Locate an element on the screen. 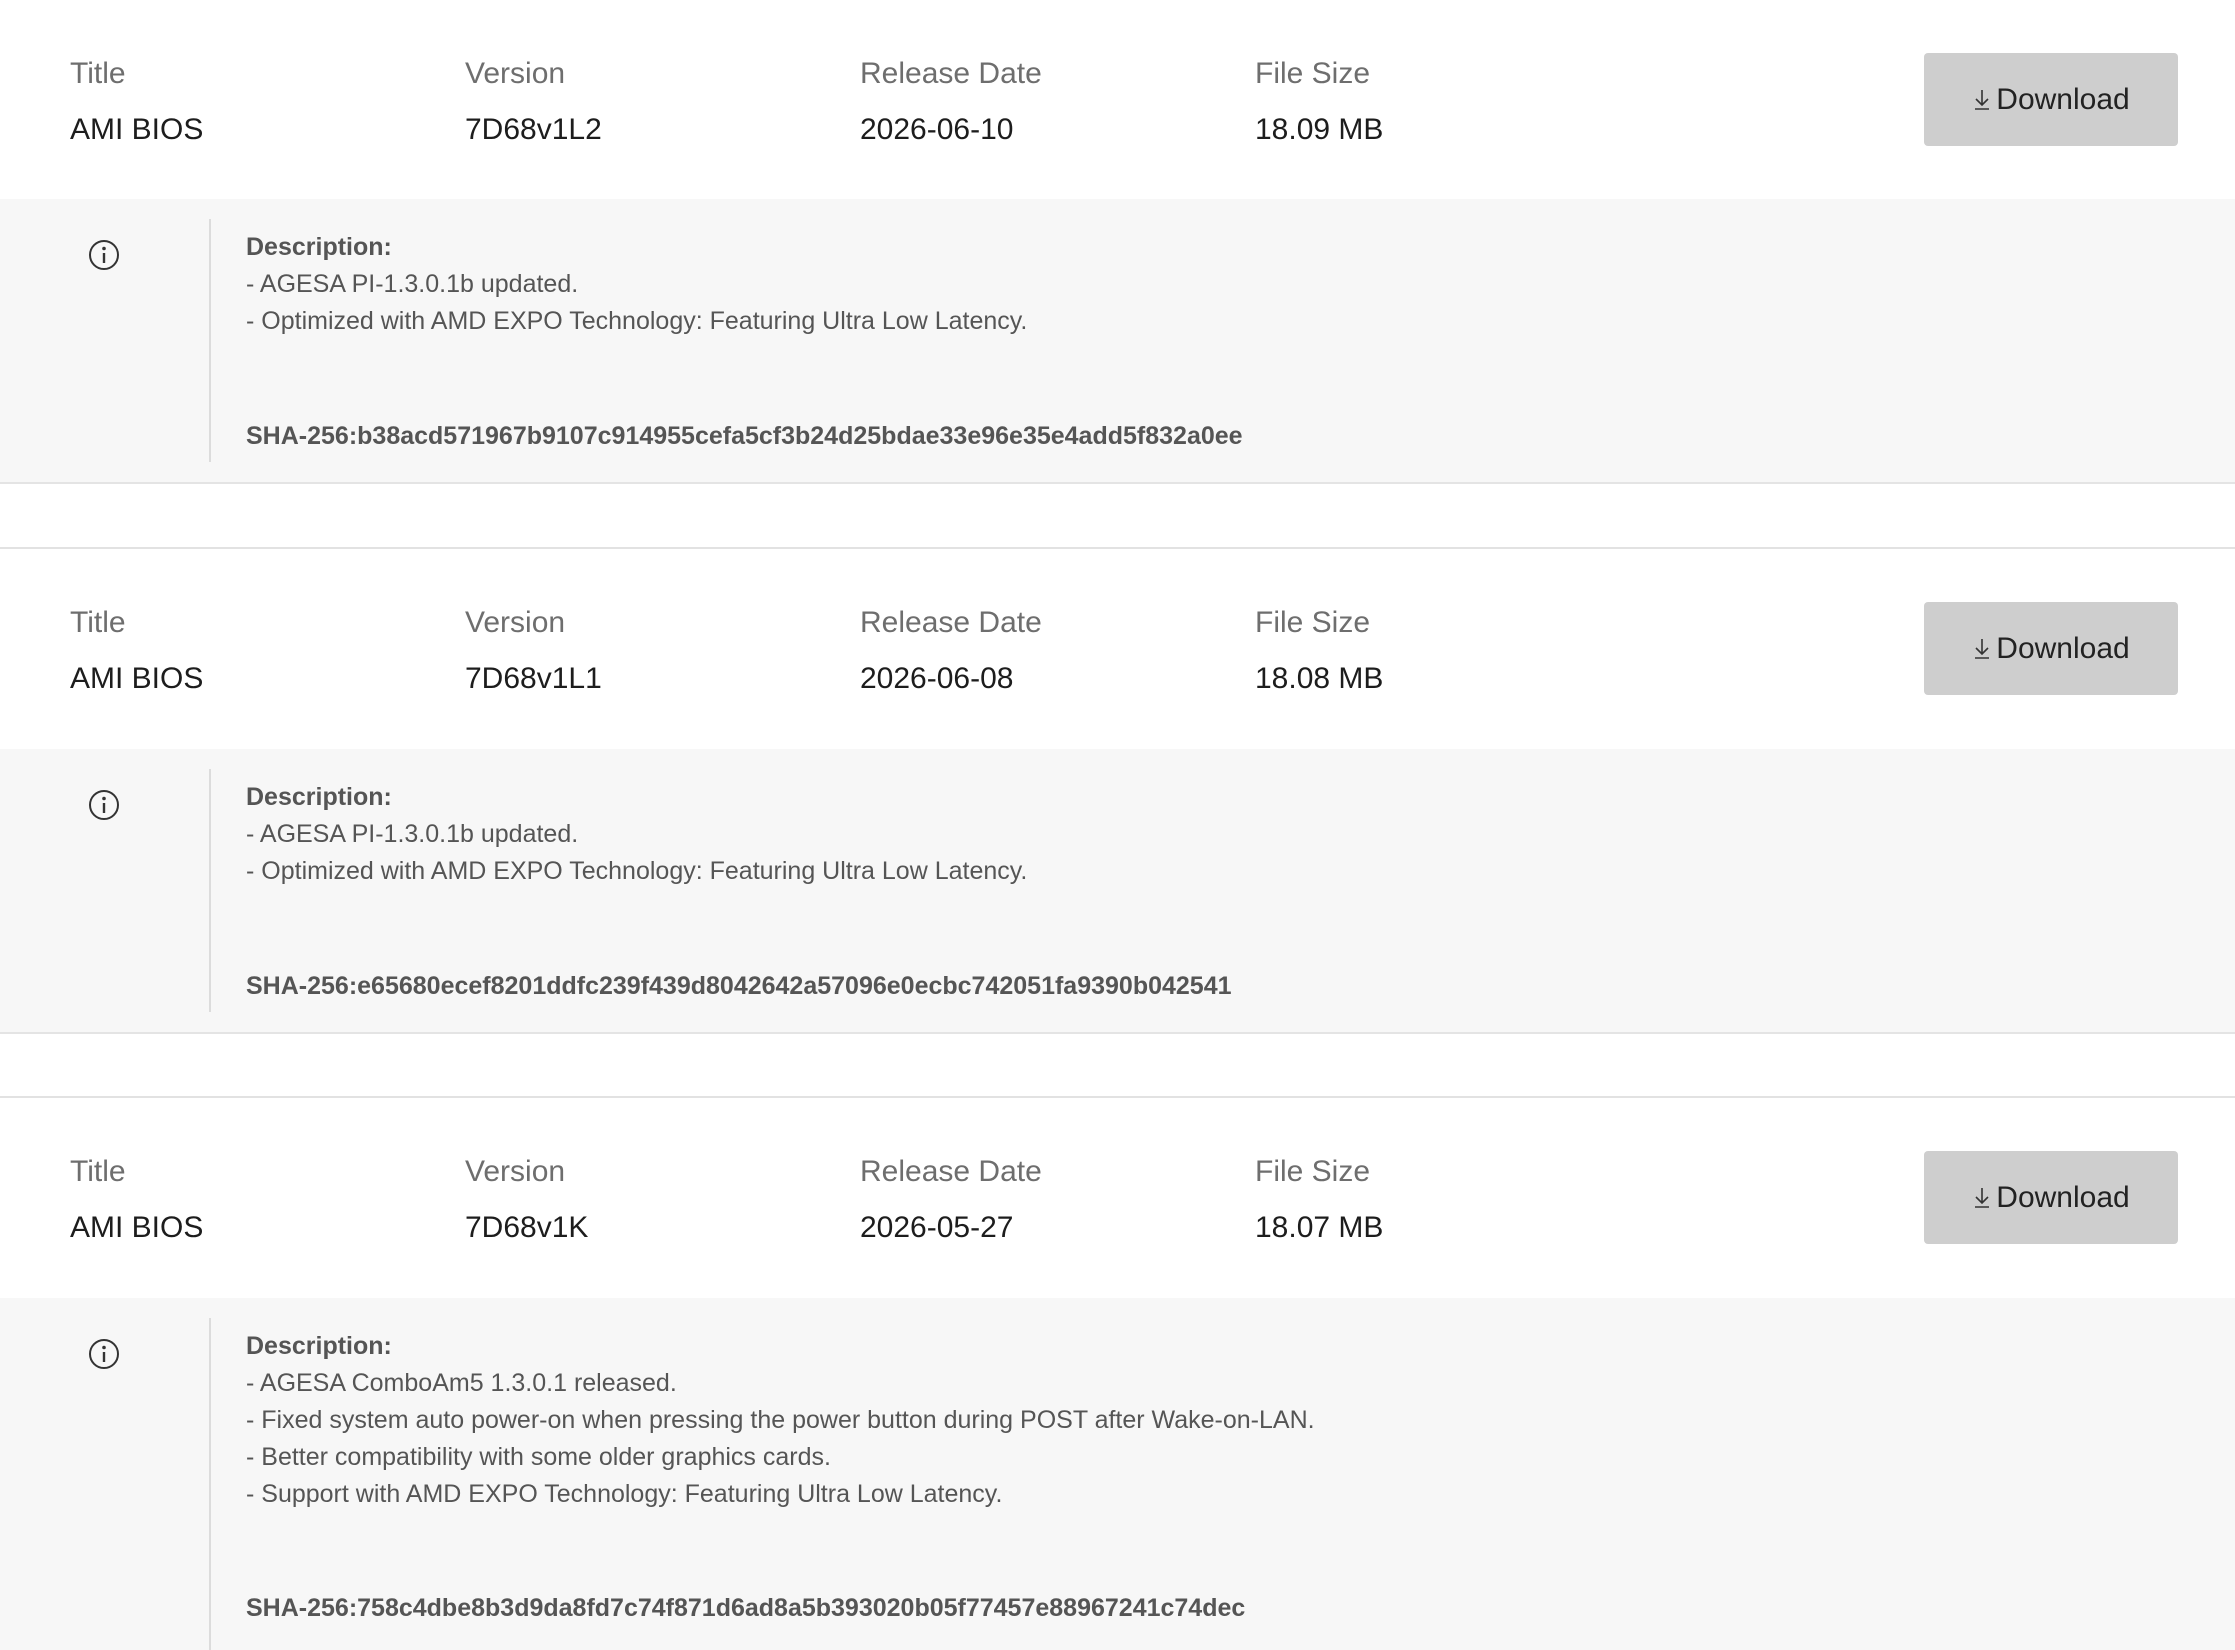  version-column: Version 7D68v1K is located at coordinates (526, 1200).